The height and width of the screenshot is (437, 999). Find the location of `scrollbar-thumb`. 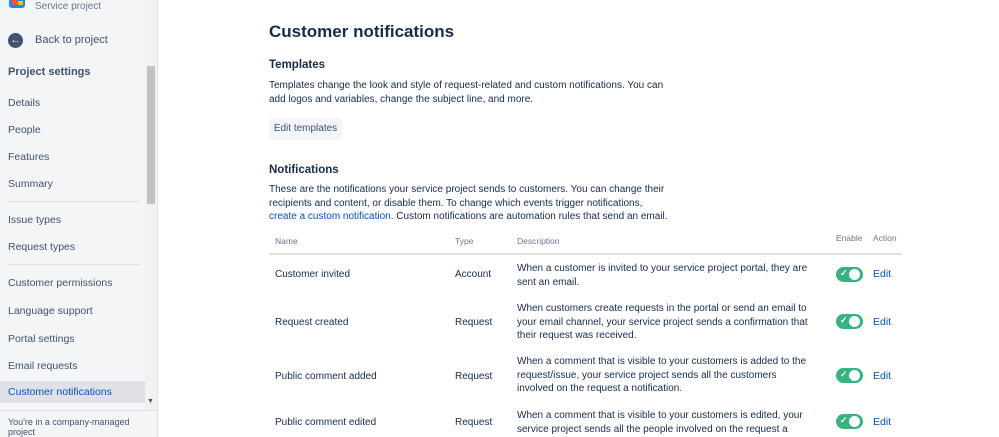

scrollbar-thumb is located at coordinates (151, 135).